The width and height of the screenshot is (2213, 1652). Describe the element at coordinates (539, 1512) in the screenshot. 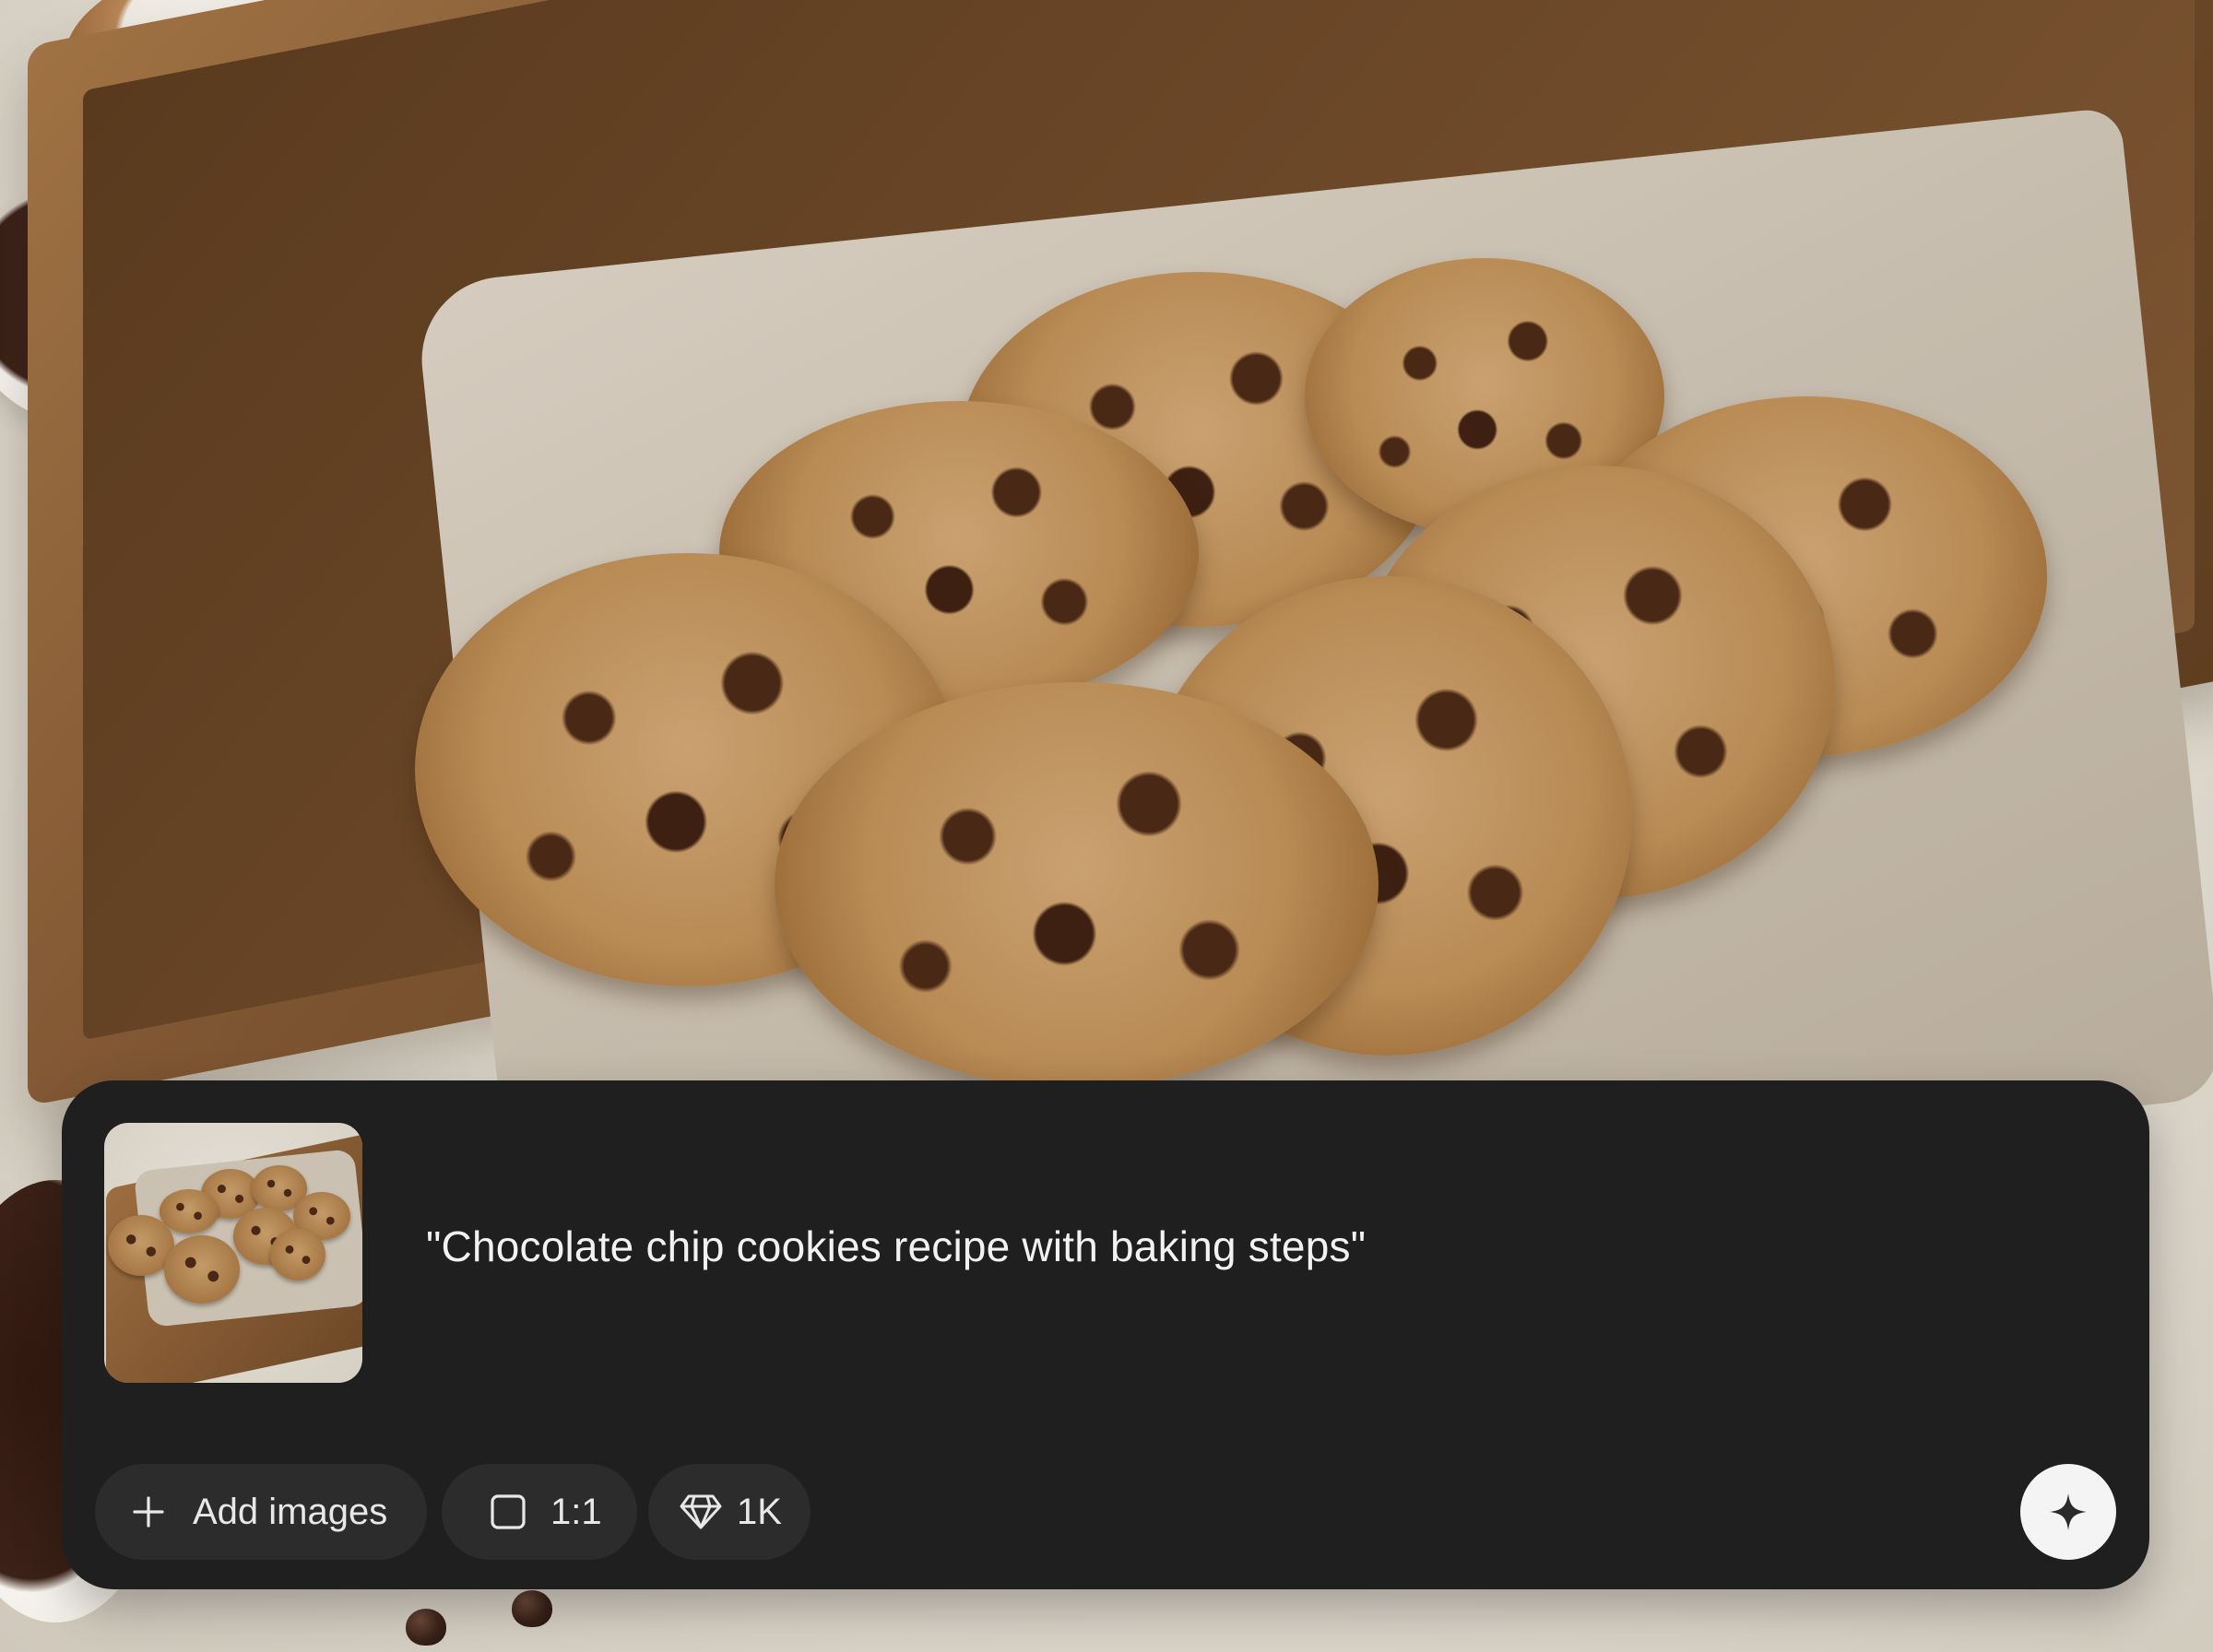

I see `aspect-ratio-button: 1:1` at that location.